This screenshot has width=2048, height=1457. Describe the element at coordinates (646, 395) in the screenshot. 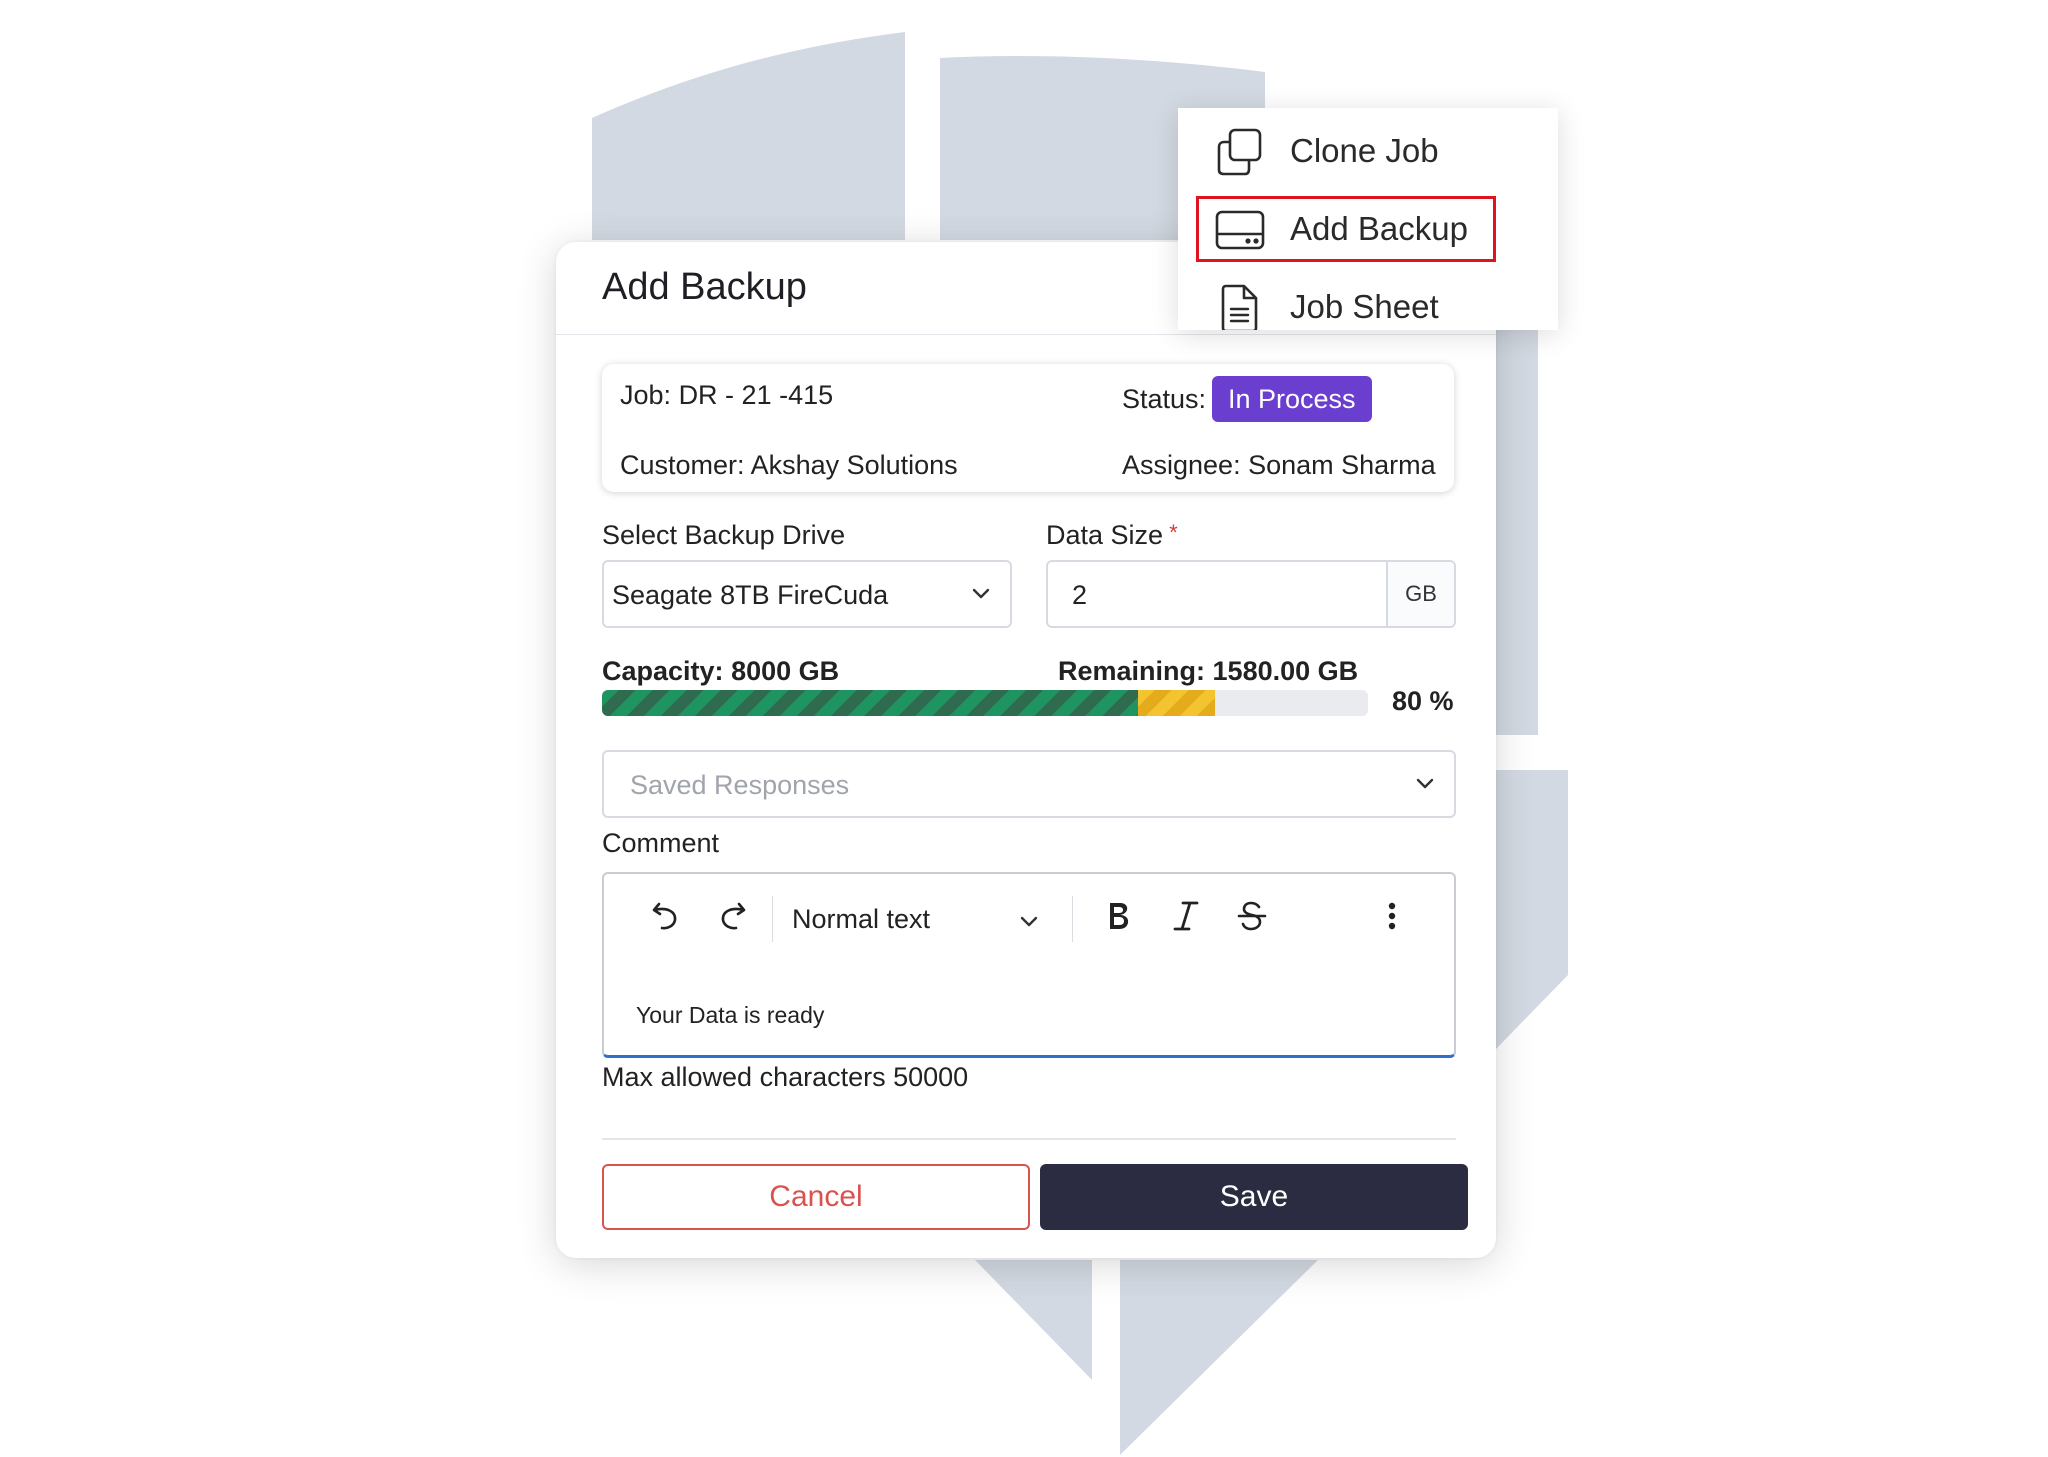

I see `job-label: Job:` at that location.